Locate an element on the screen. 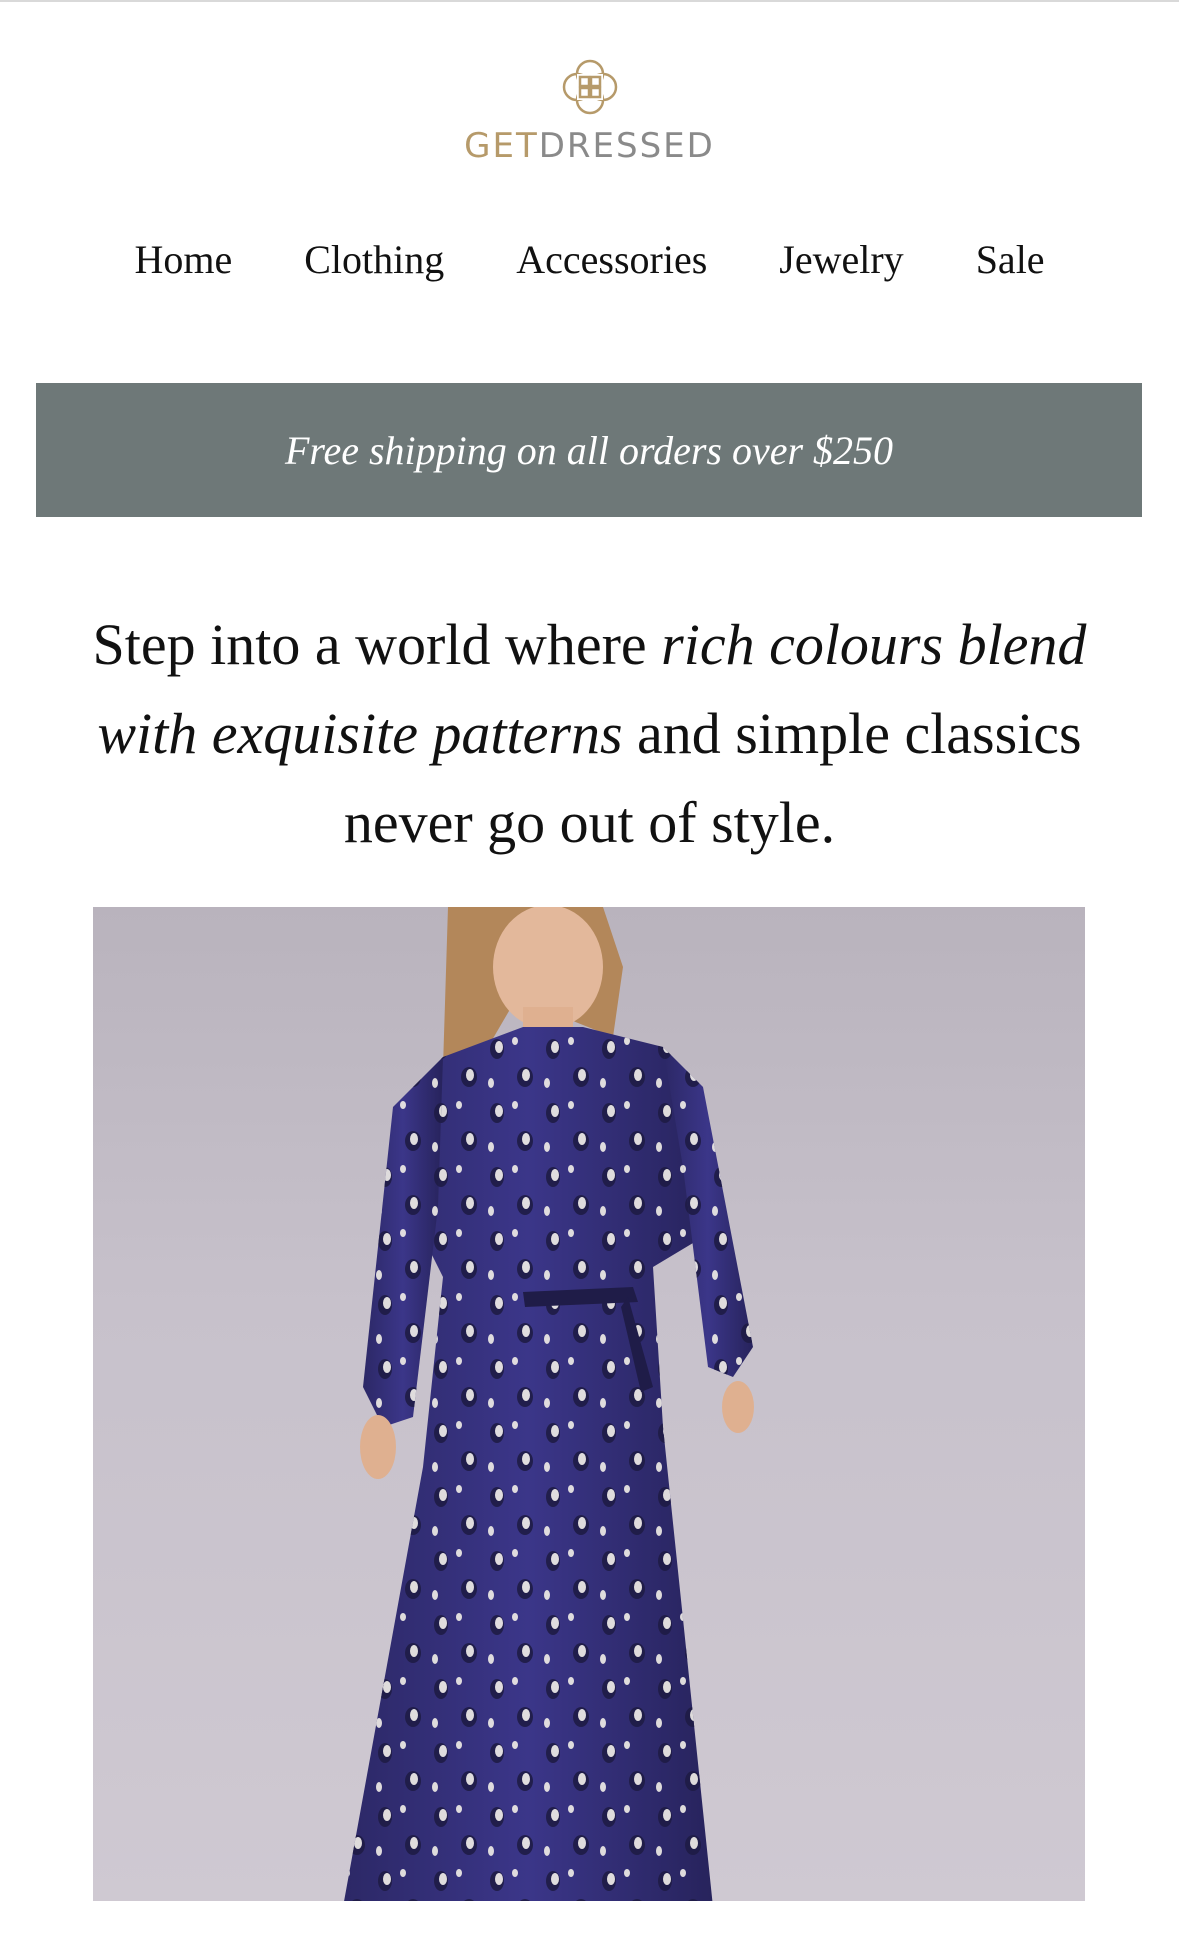  brand-logo: GETDRESSED is located at coordinates (589, 108).